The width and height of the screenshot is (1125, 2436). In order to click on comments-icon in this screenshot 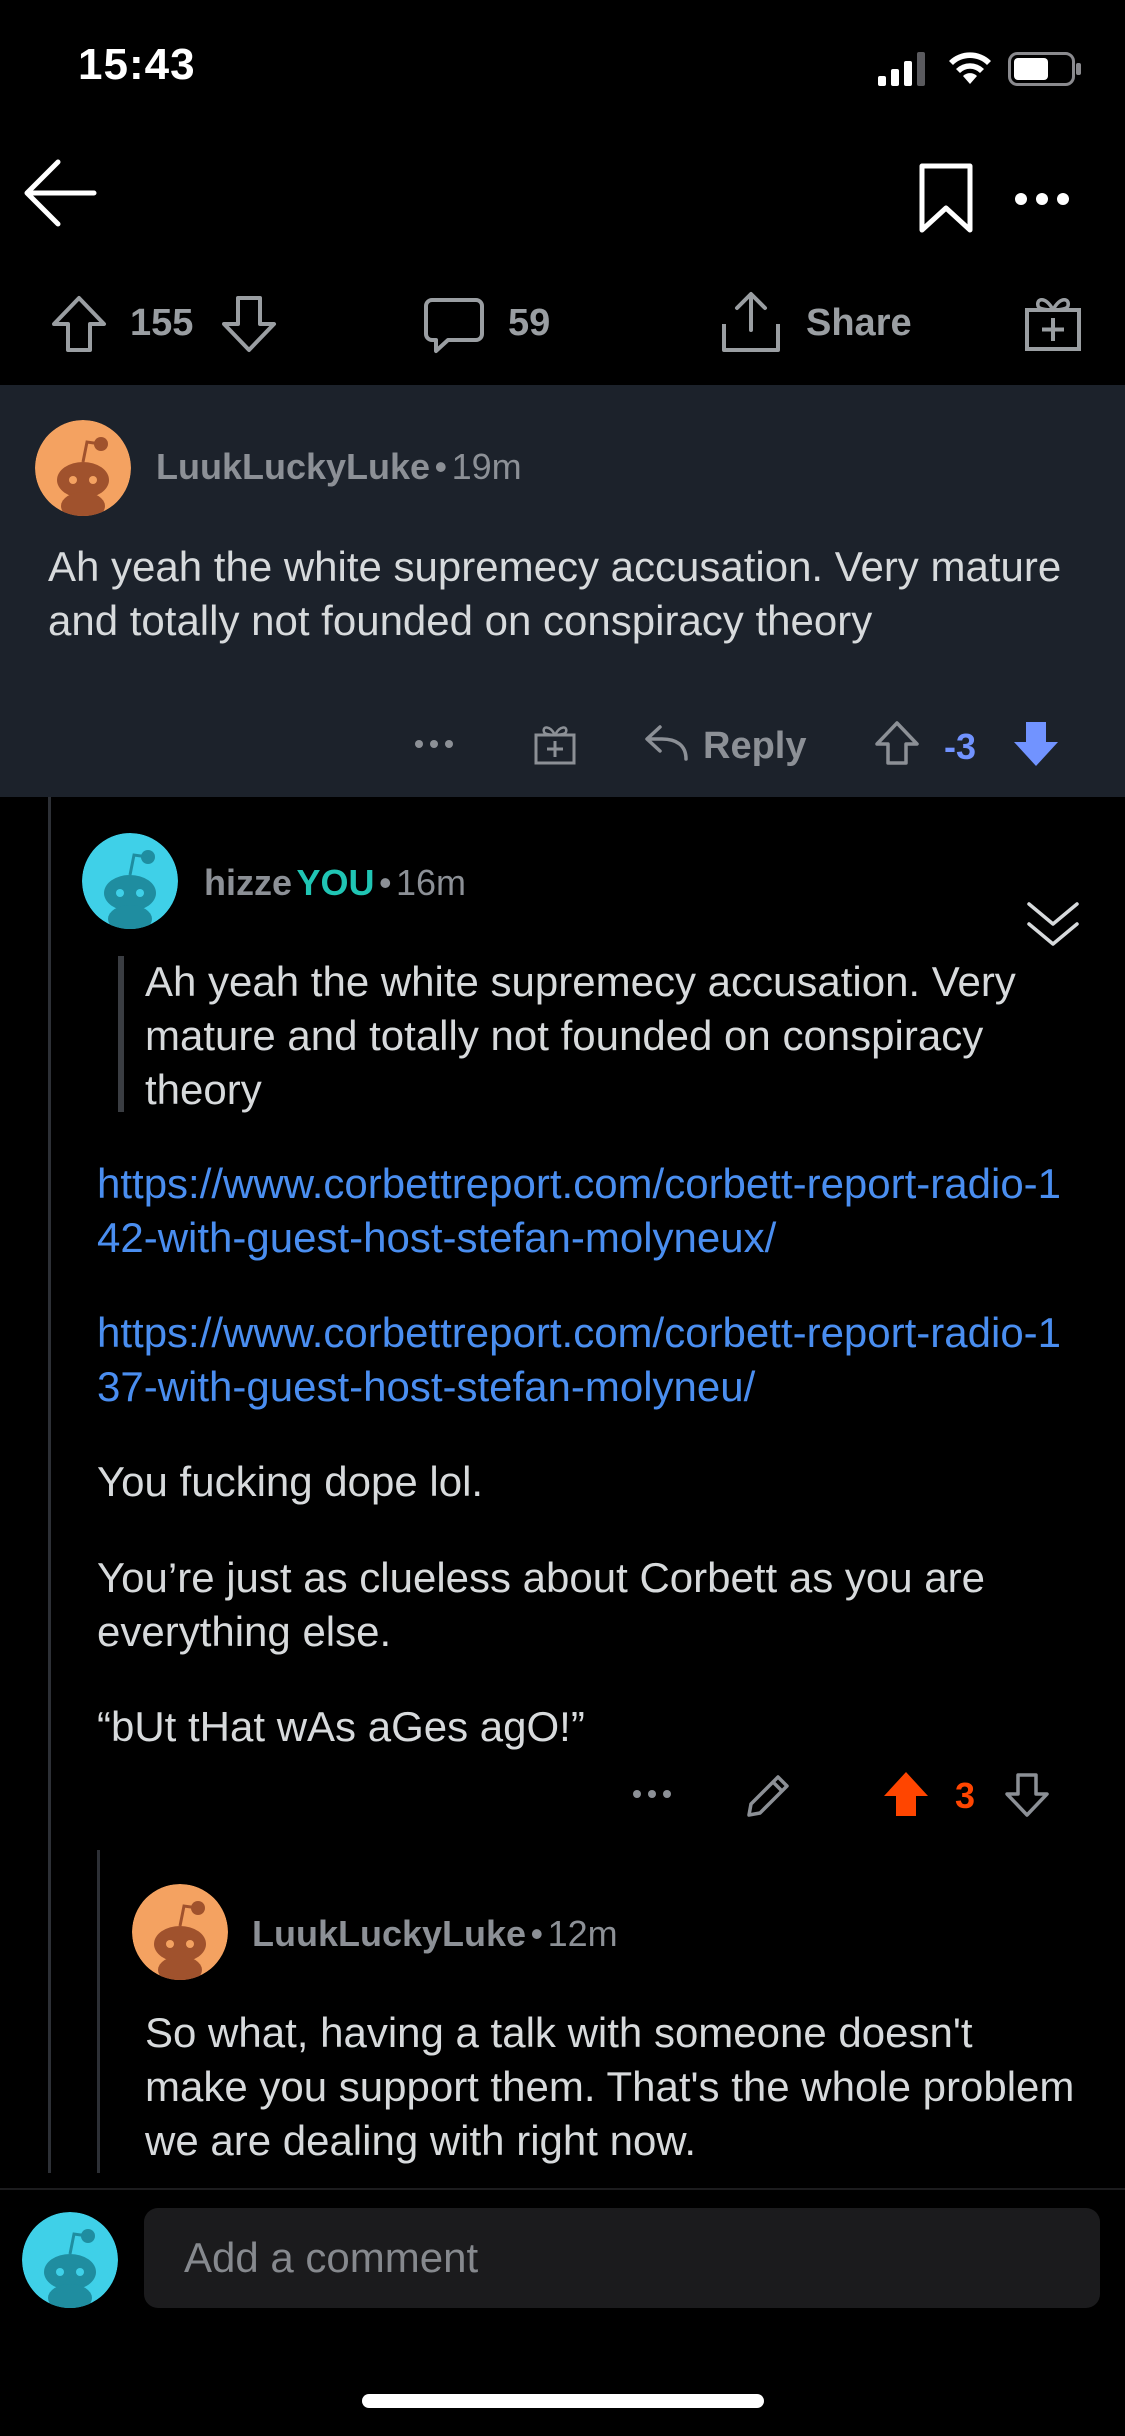, I will do `click(454, 325)`.